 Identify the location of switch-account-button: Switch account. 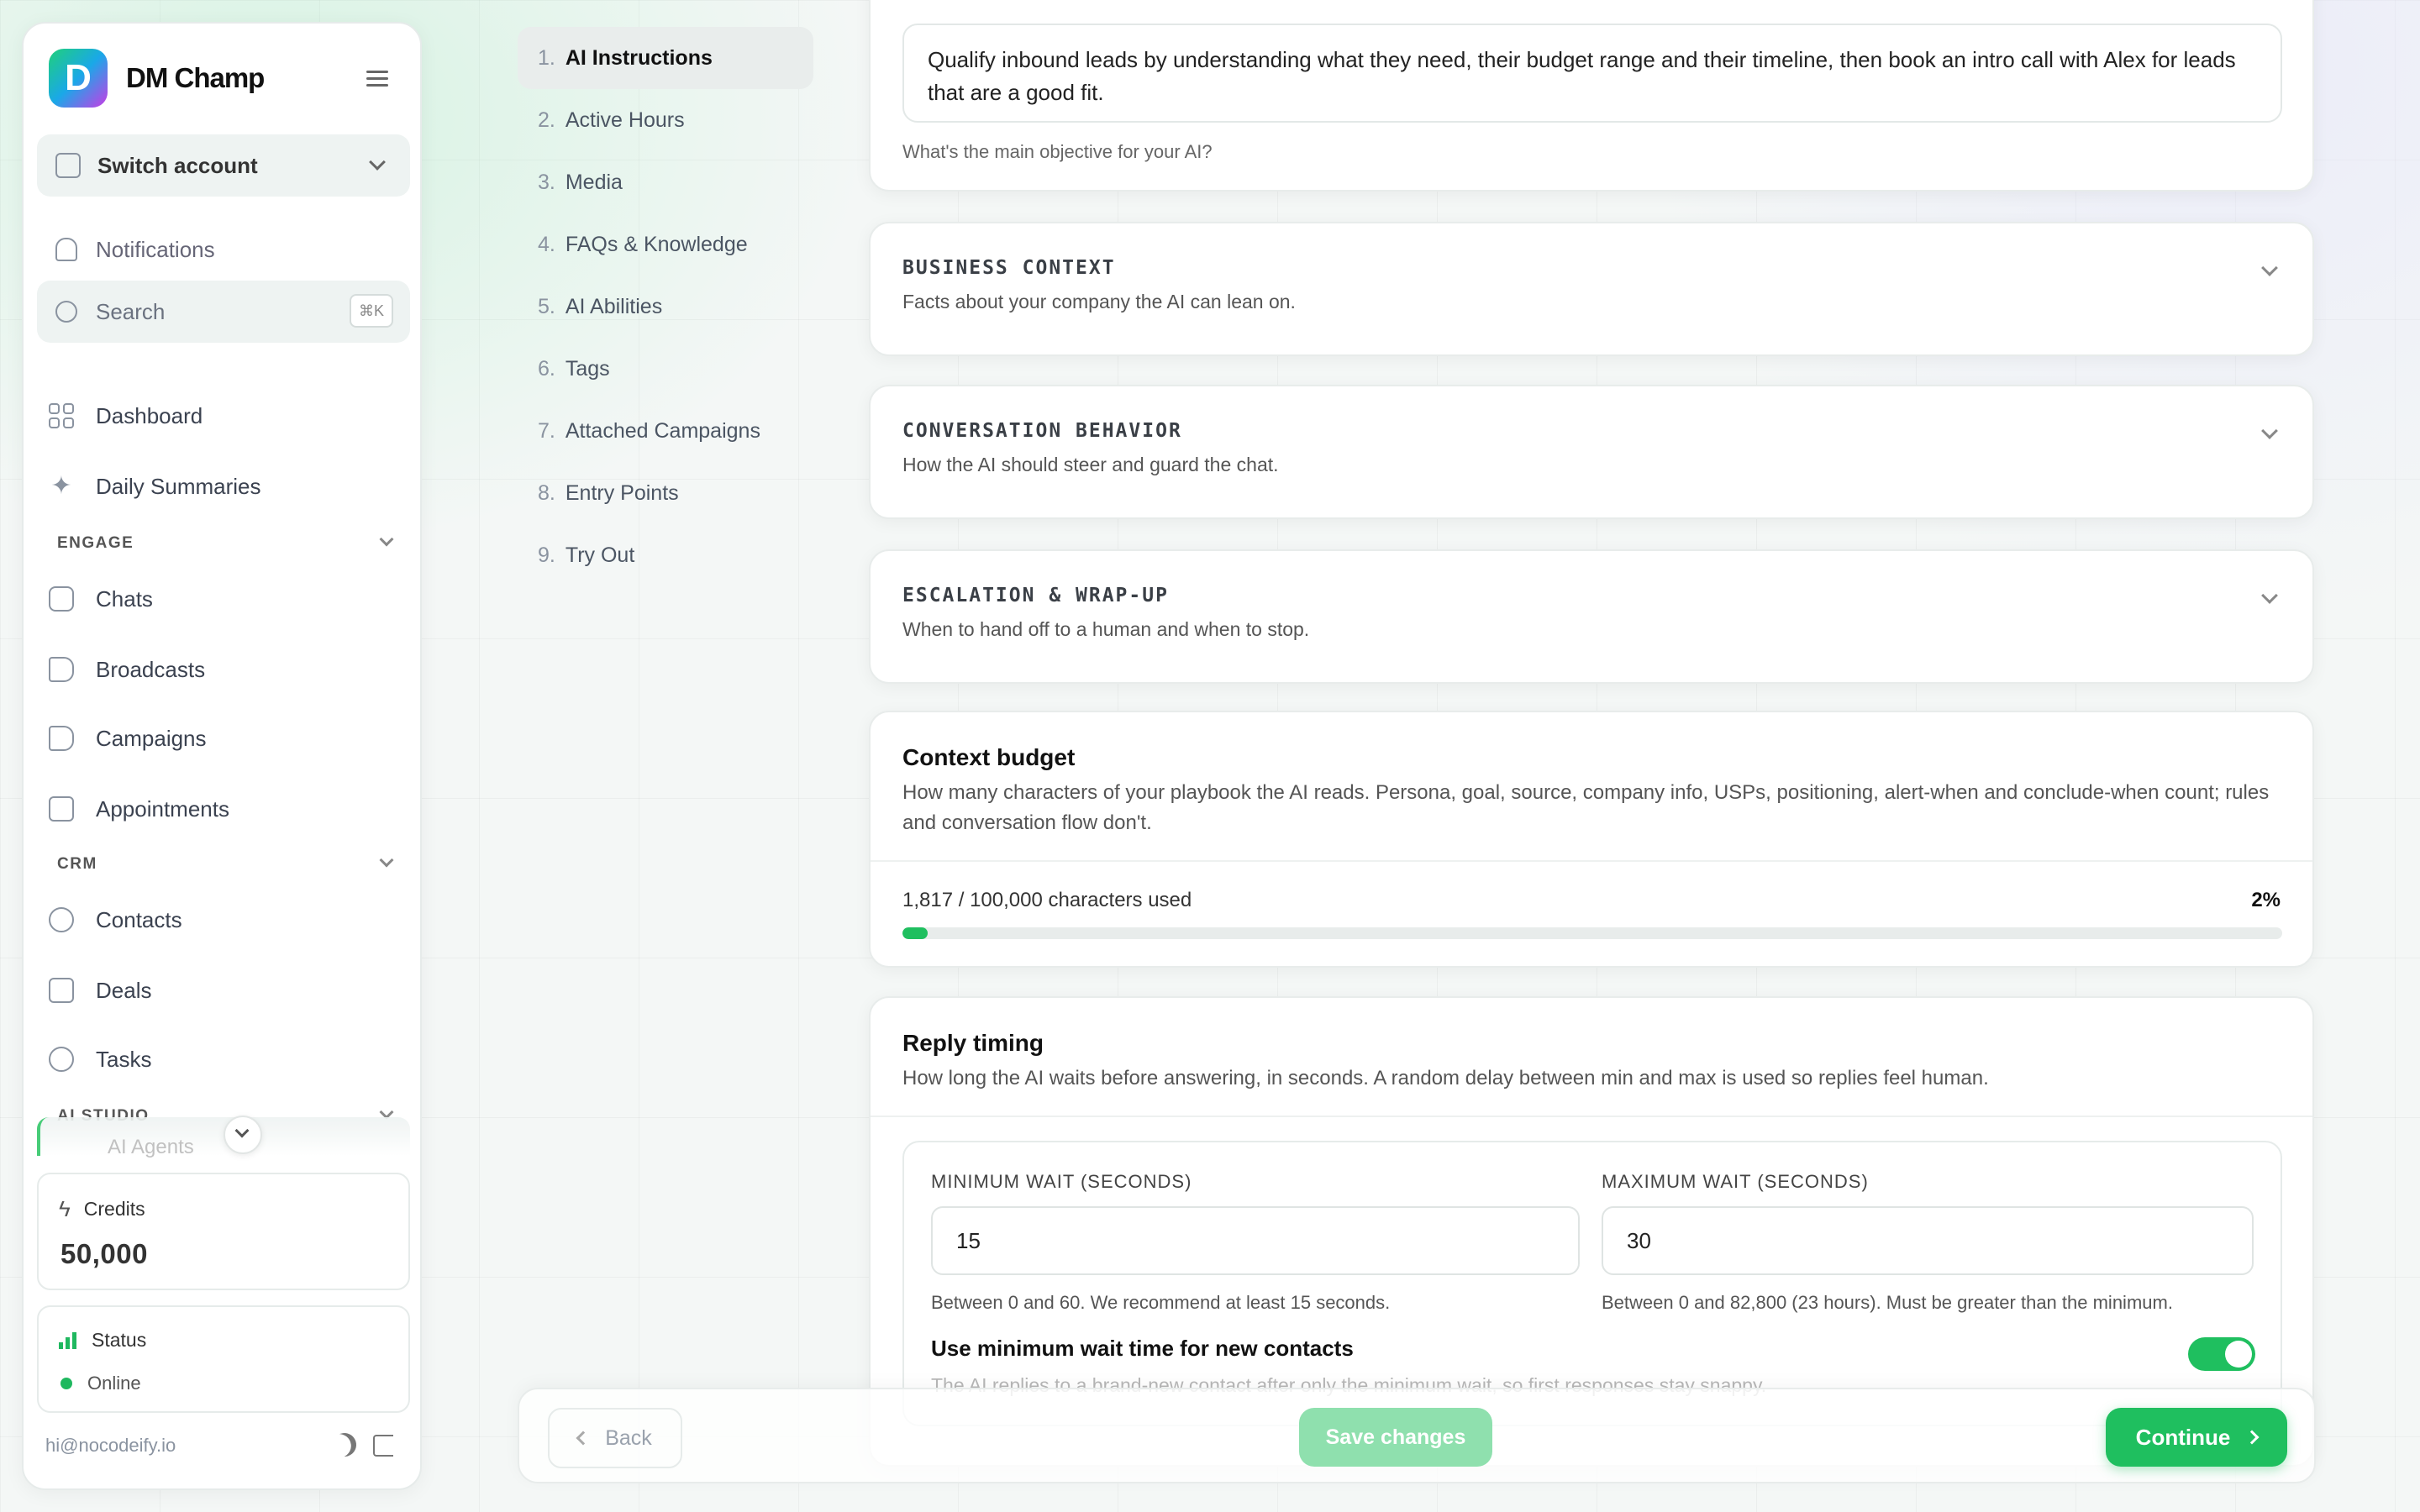
(224, 165).